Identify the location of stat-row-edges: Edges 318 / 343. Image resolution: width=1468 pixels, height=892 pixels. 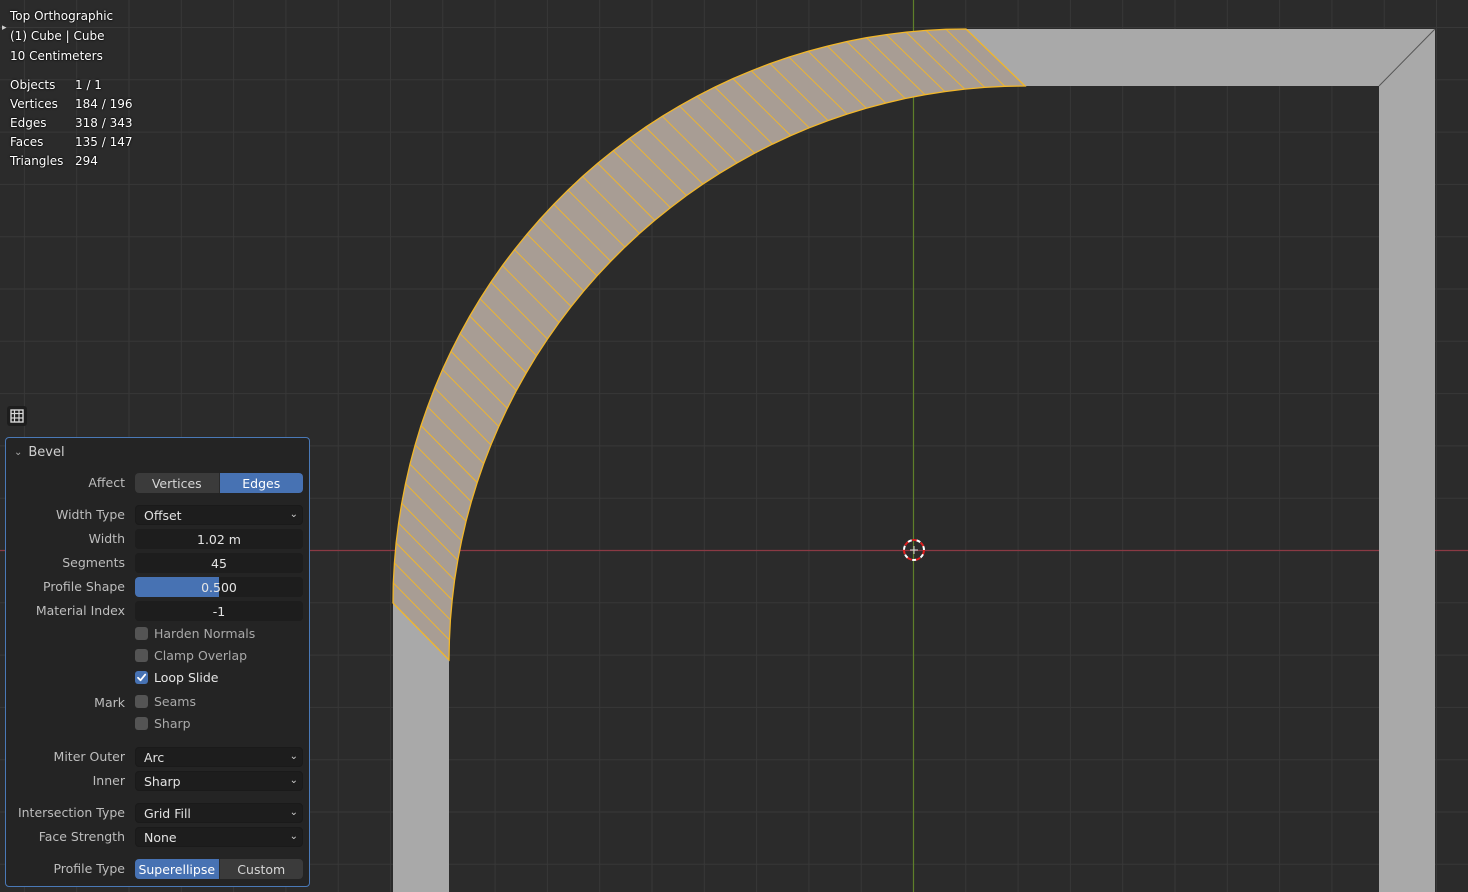
(71, 123).